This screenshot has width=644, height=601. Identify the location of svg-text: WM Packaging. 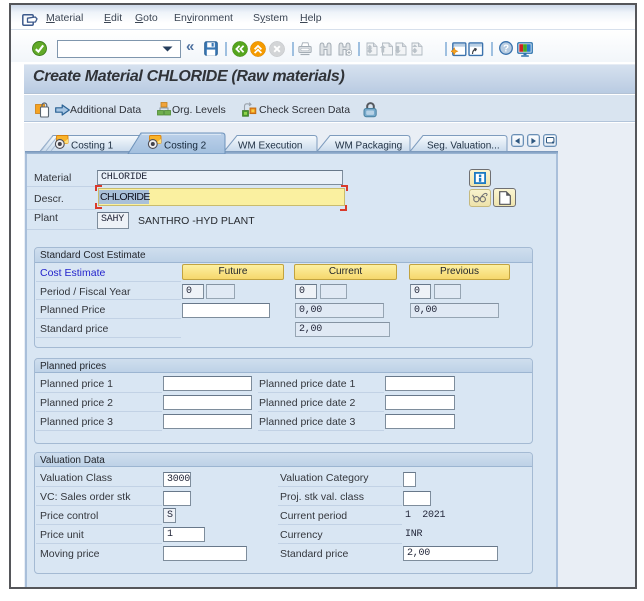
(368, 146).